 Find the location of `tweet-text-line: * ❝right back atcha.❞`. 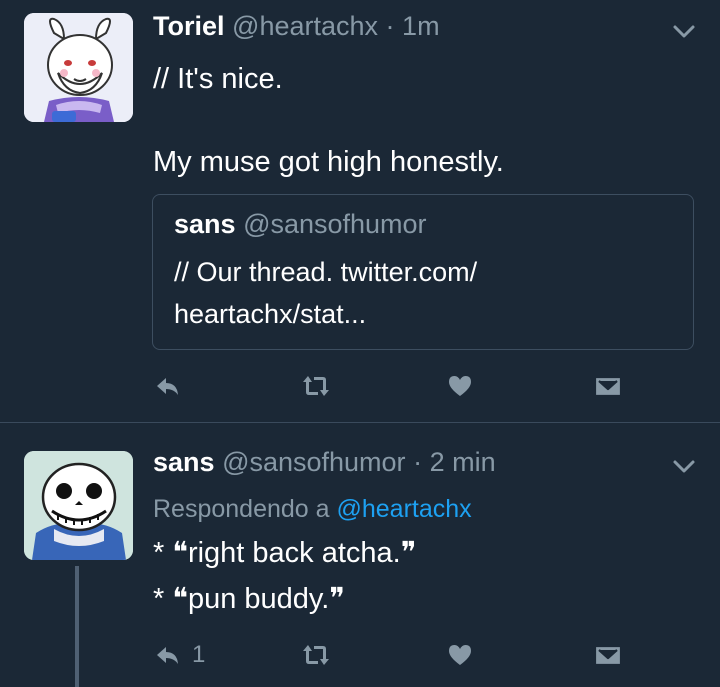

tweet-text-line: * ❝right back atcha.❞ is located at coordinates (285, 553).